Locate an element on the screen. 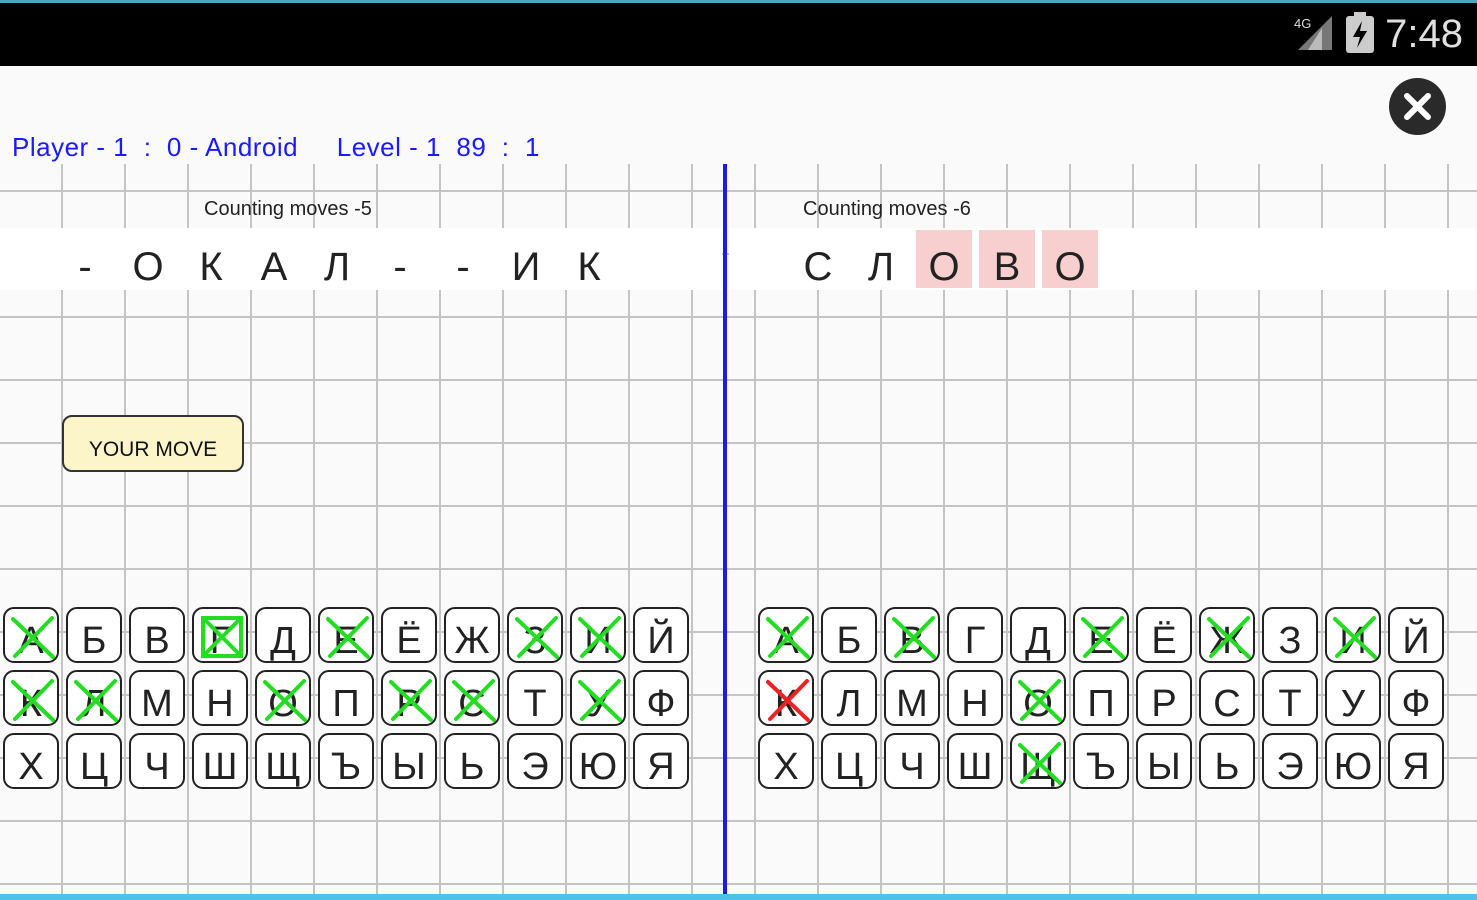 The image size is (1477, 900). left-letter-key: Щ is located at coordinates (283, 761).